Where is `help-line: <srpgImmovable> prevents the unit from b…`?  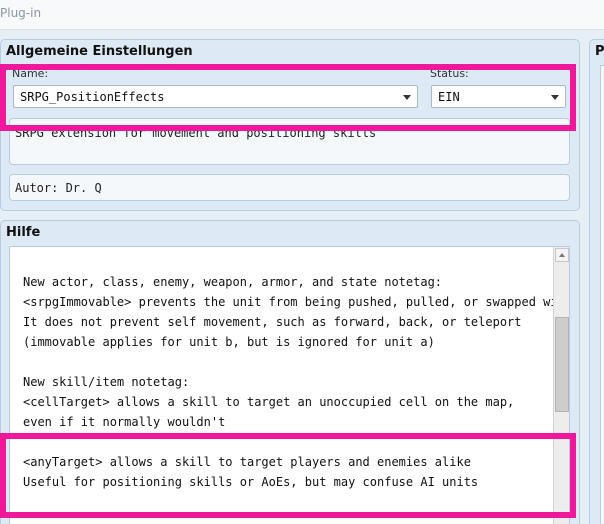 help-line: <srpgImmovable> prevents the unit from b… is located at coordinates (296, 302).